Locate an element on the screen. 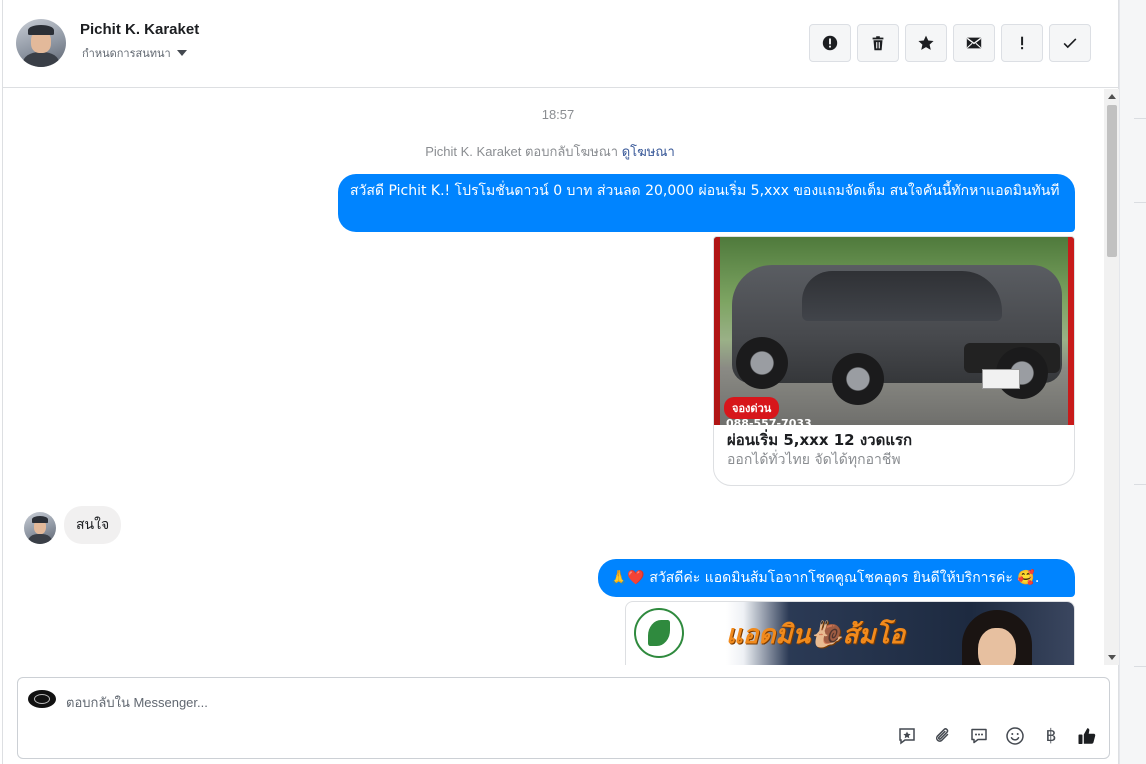 The width and height of the screenshot is (1146, 764). saved-reply-button is located at coordinates (907, 736).